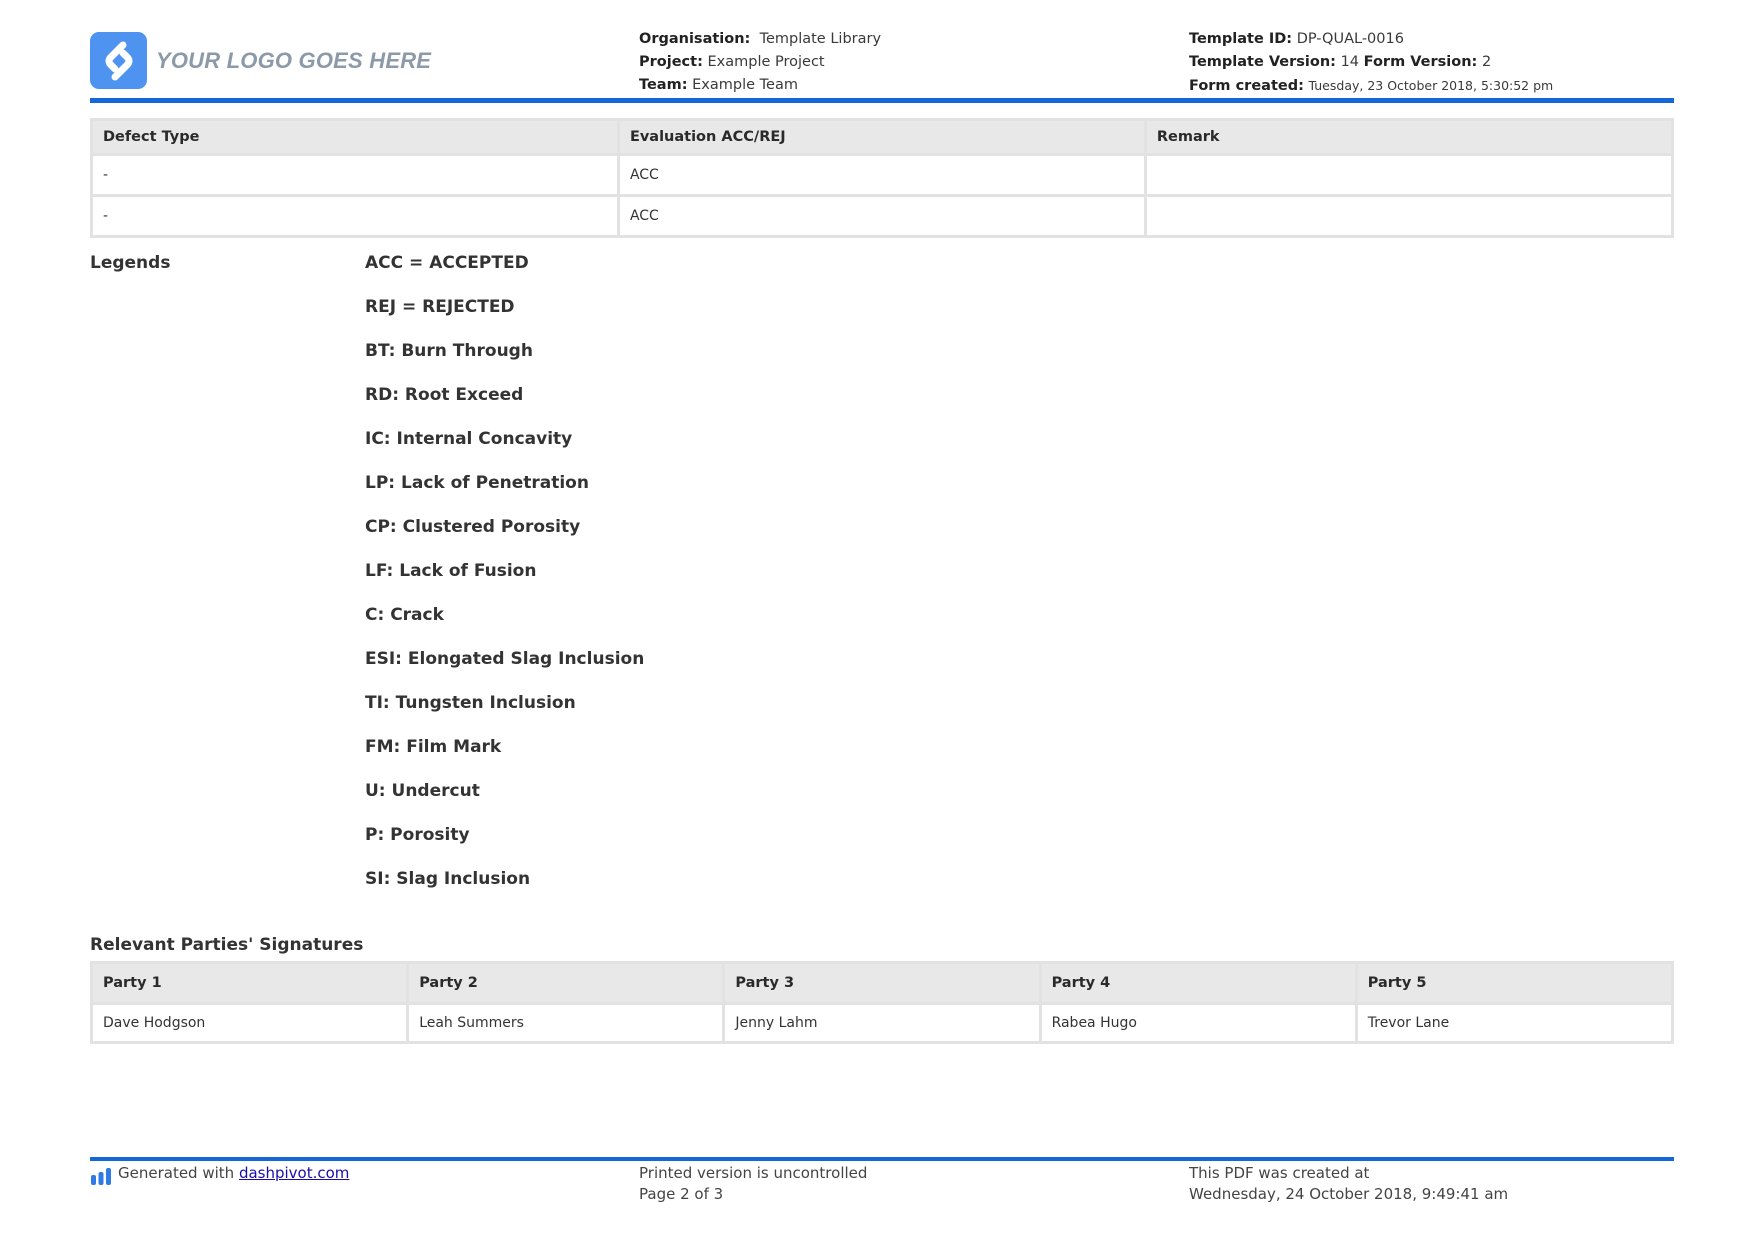  What do you see at coordinates (176, 1173) in the screenshot?
I see `generated-prefix: Generated with` at bounding box center [176, 1173].